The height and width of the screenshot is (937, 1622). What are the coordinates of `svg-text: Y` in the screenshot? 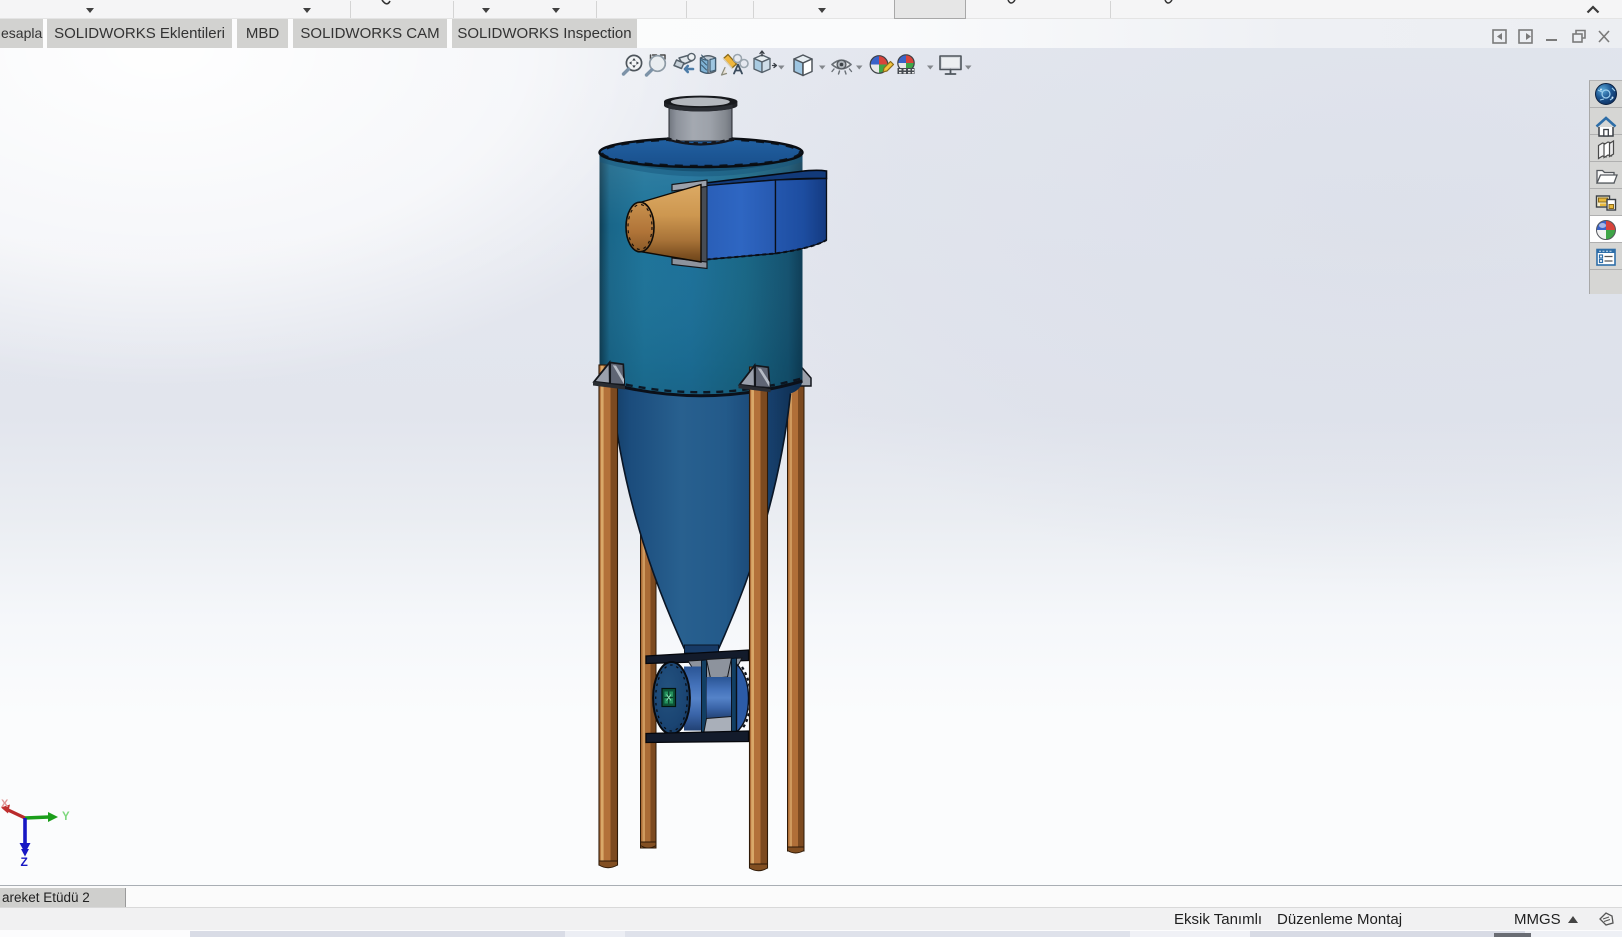 It's located at (66, 817).